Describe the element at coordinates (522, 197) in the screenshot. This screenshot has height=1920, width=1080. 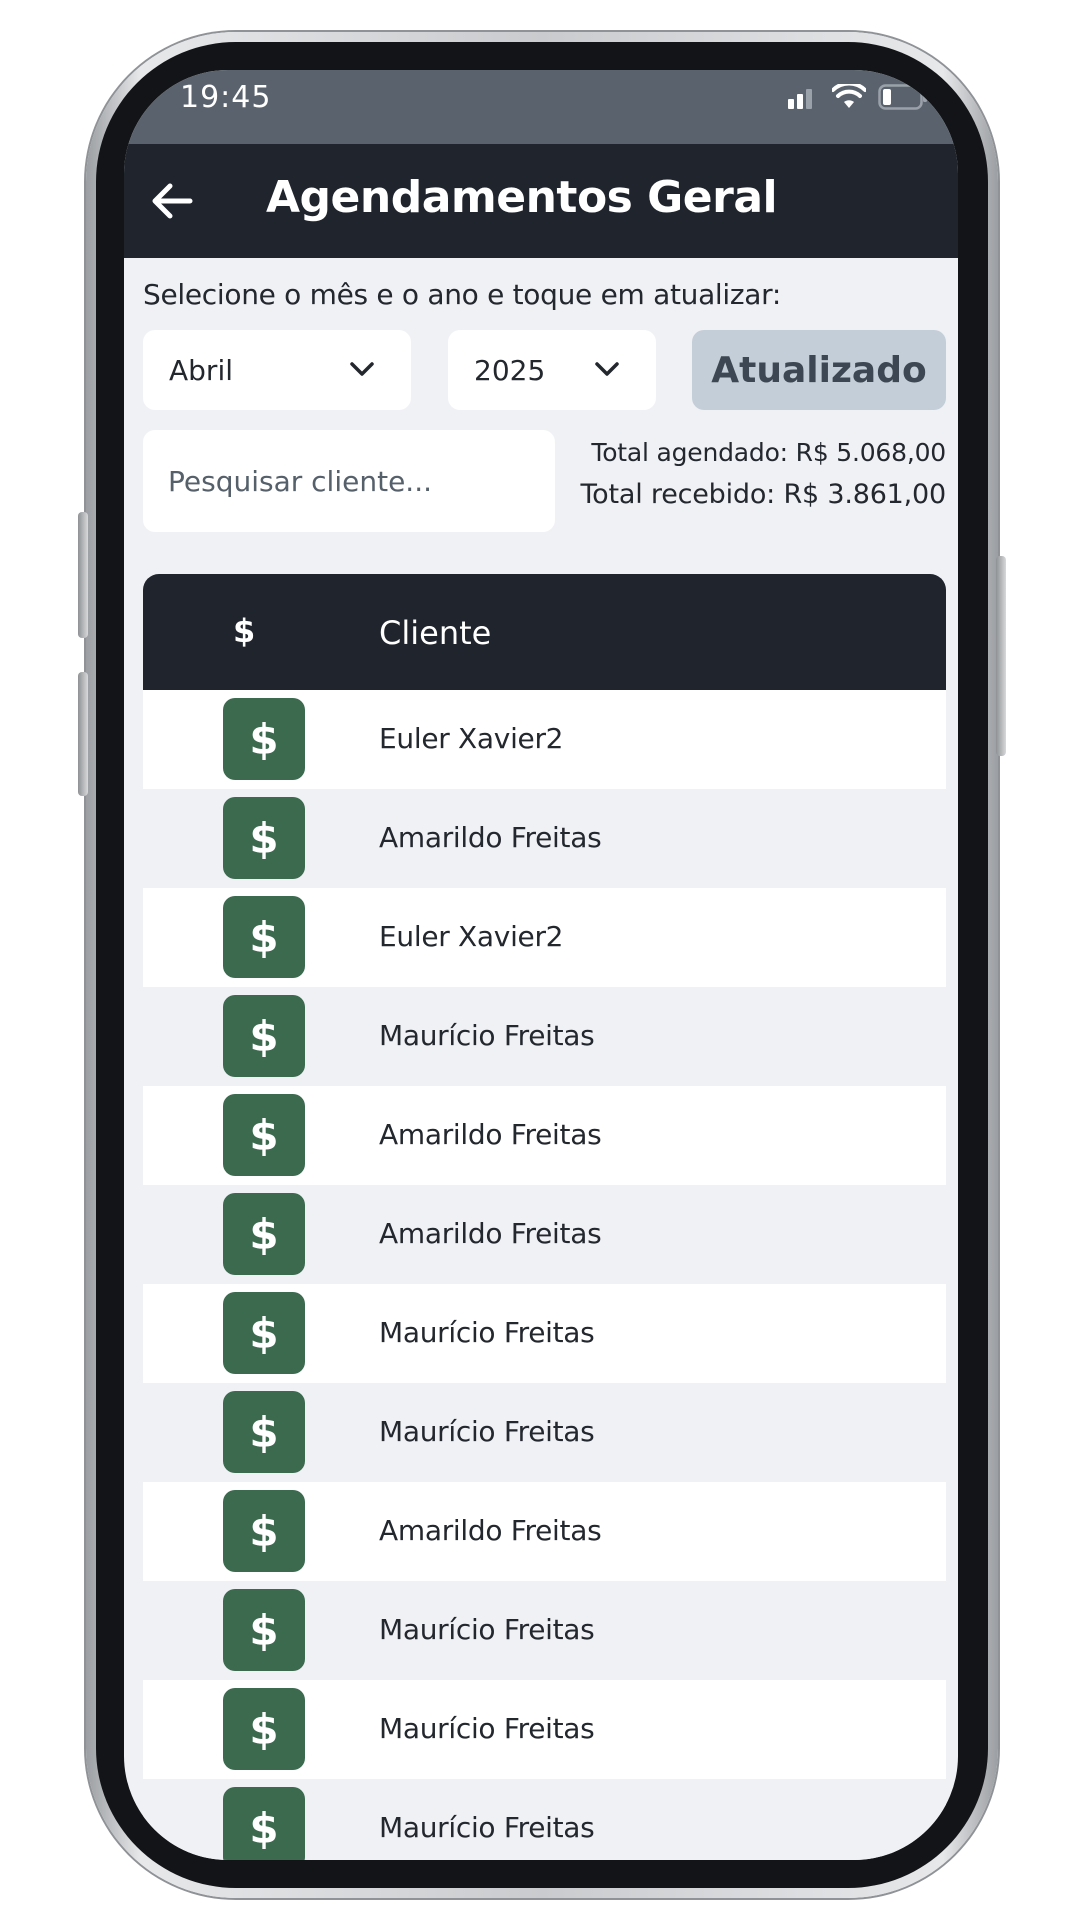
I see `page-title: Agendamentos Geral` at that location.